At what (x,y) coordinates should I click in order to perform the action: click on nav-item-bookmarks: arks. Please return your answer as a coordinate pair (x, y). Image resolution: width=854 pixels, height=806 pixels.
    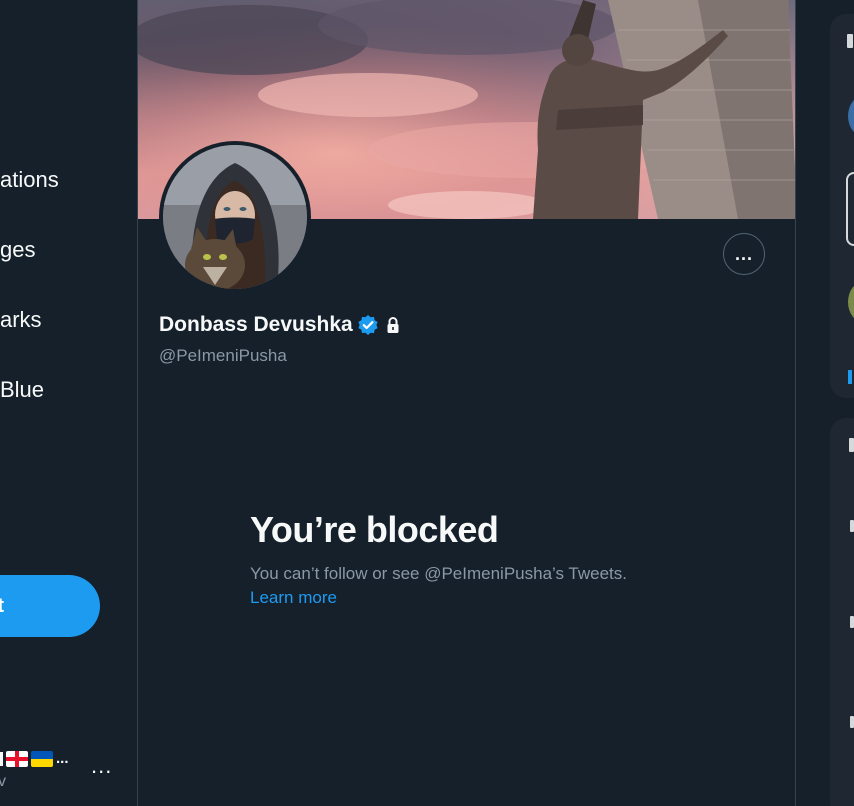
    Looking at the image, I should click on (21, 320).